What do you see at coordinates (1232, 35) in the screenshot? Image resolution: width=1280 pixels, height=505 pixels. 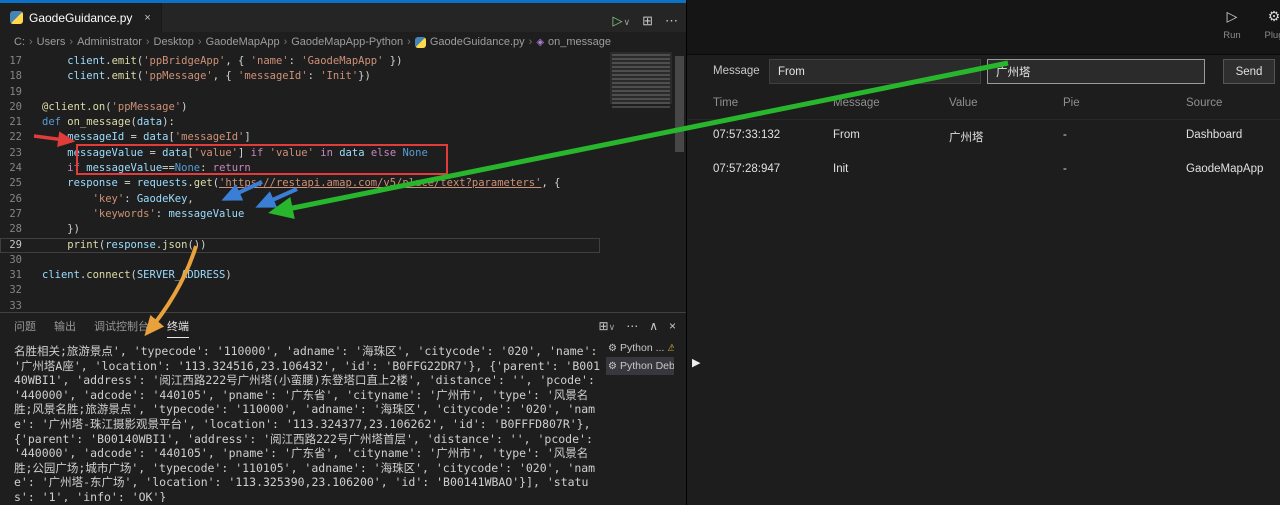 I see `run-label: Run` at bounding box center [1232, 35].